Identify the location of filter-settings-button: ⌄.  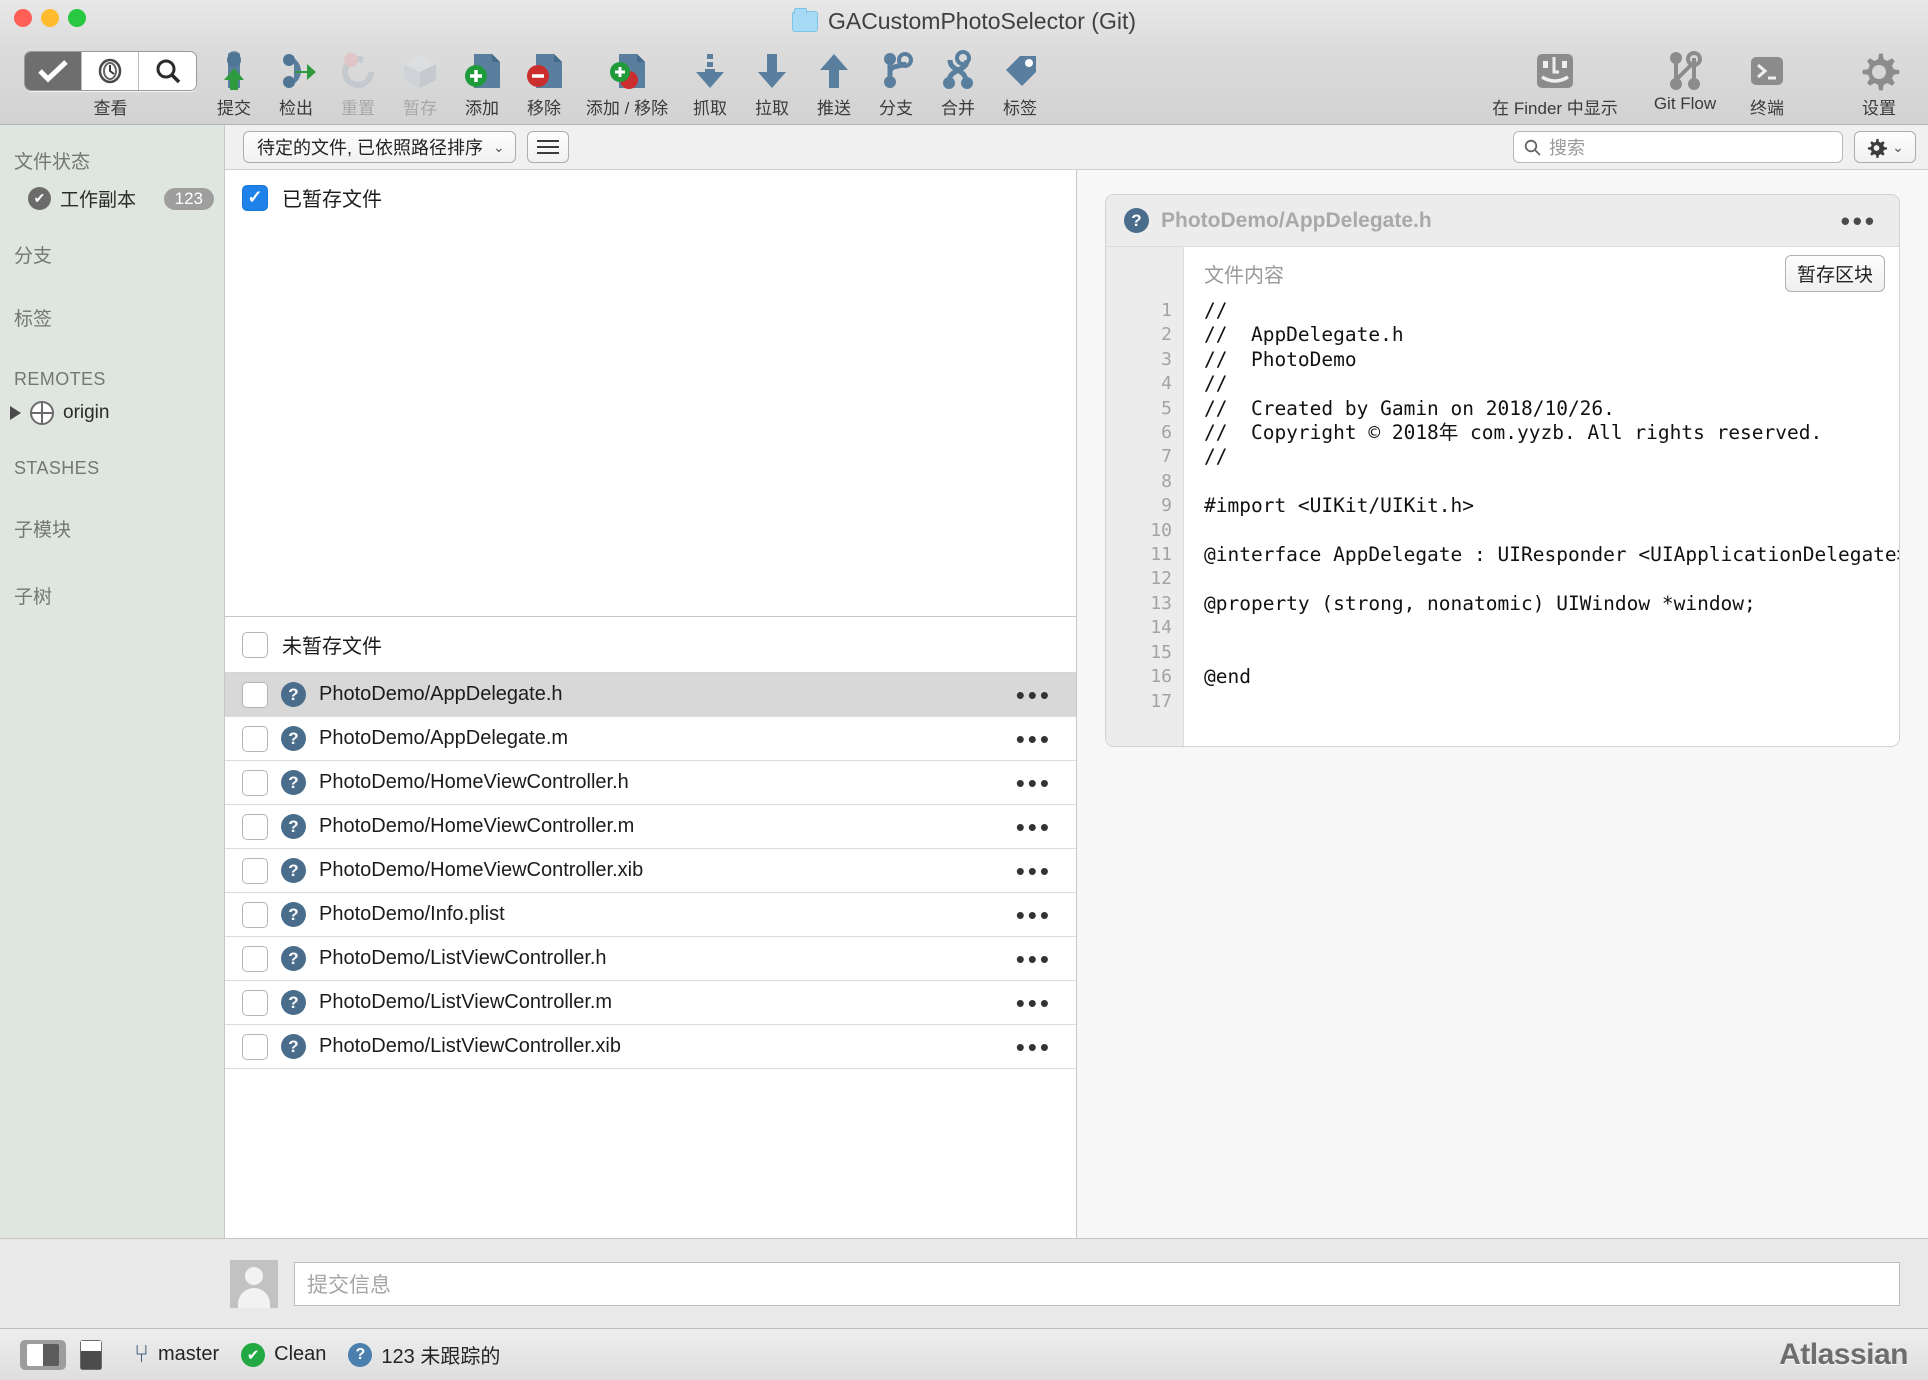
(1885, 147).